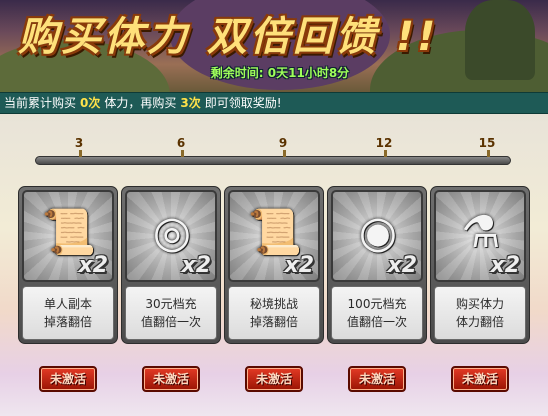 This screenshot has height=416, width=548. I want to click on progress-tick: 15, so click(487, 143).